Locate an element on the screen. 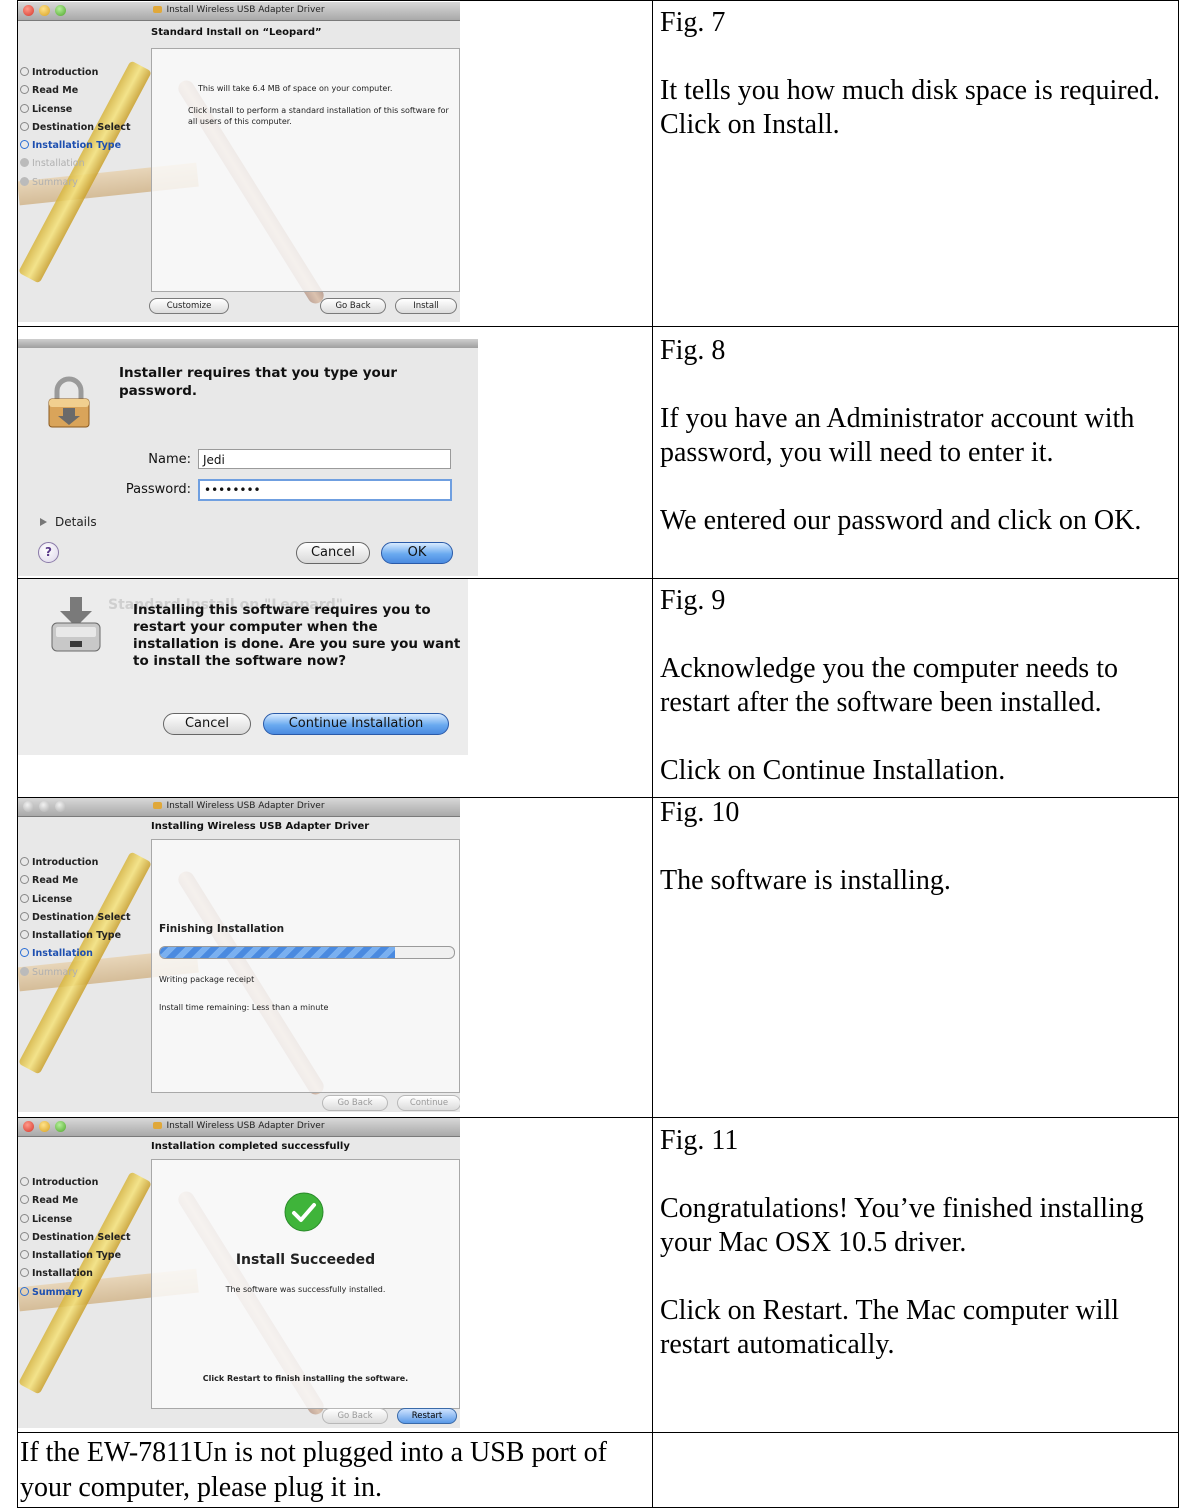 Image resolution: width=1181 pixels, height=1509 pixels. continue-button: Continue is located at coordinates (428, 1103).